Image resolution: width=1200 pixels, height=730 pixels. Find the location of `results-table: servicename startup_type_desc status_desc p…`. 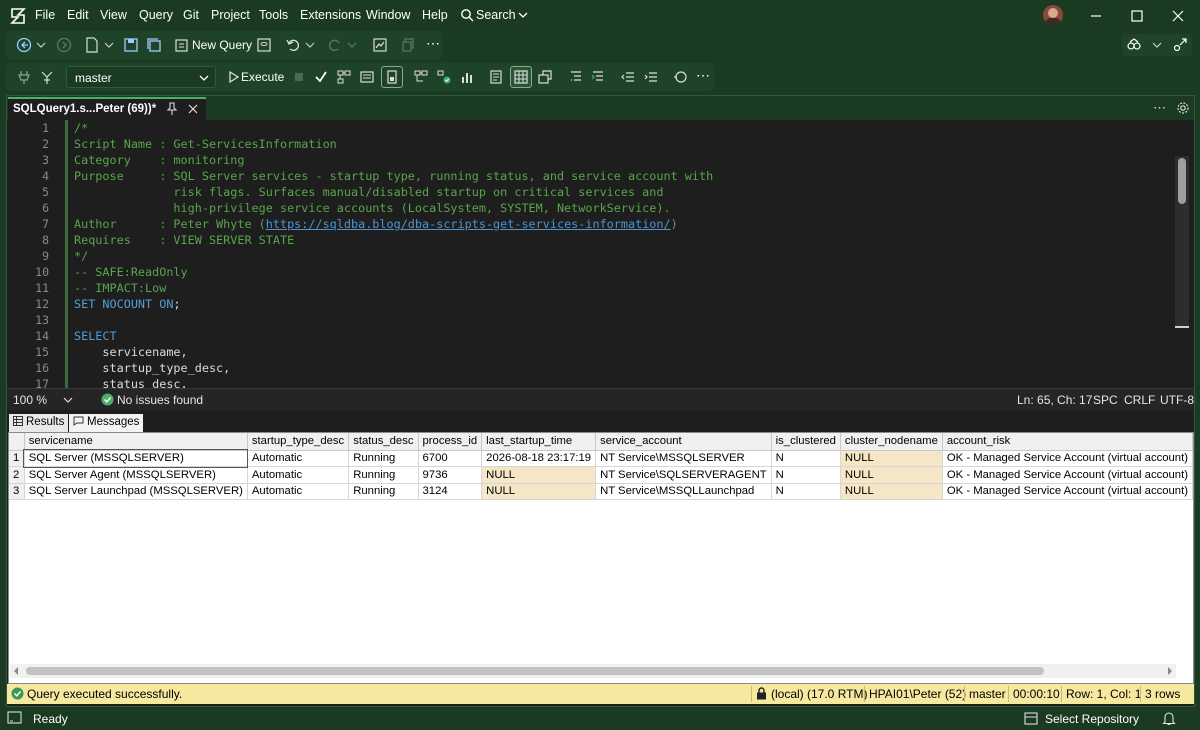

results-table: servicename startup_type_desc status_desc p… is located at coordinates (601, 466).